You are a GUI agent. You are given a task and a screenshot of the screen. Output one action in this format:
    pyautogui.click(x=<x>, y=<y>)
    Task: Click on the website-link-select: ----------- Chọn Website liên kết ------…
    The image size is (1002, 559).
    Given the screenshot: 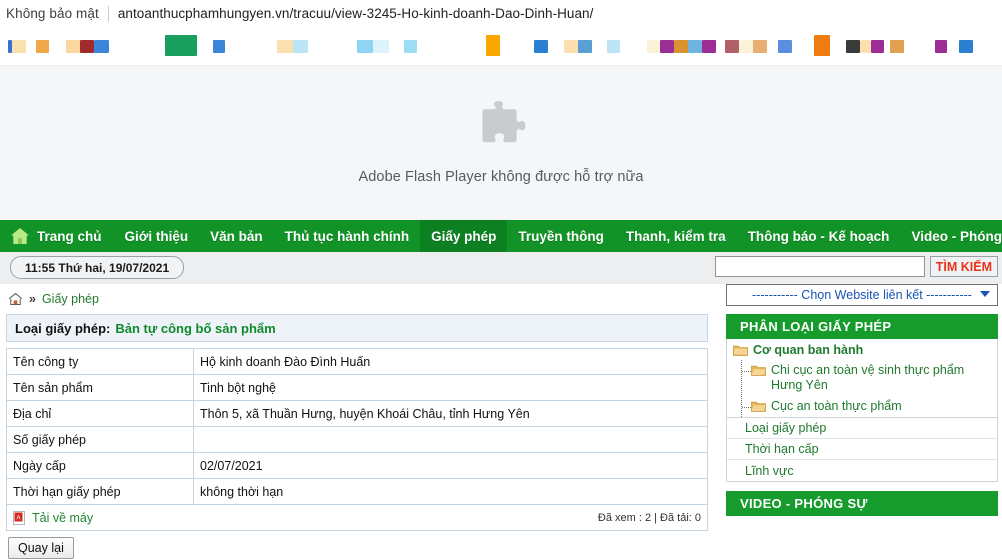 What is the action you would take?
    pyautogui.click(x=862, y=295)
    